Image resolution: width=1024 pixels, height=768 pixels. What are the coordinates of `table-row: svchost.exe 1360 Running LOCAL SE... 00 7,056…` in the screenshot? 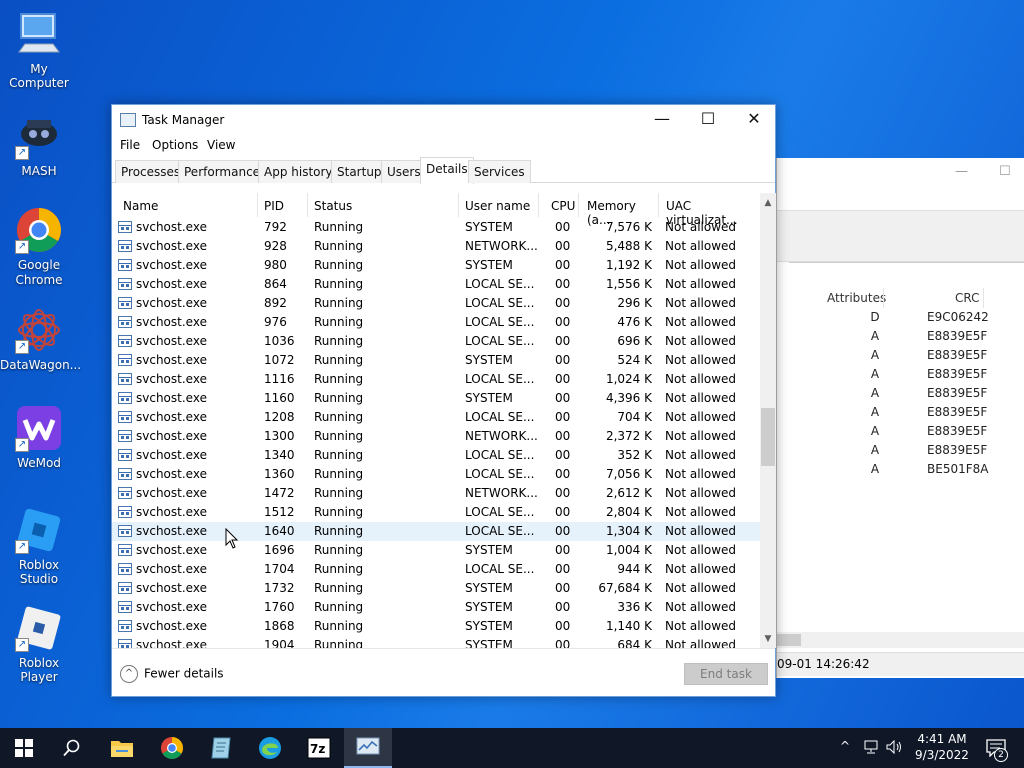 It's located at (436, 474).